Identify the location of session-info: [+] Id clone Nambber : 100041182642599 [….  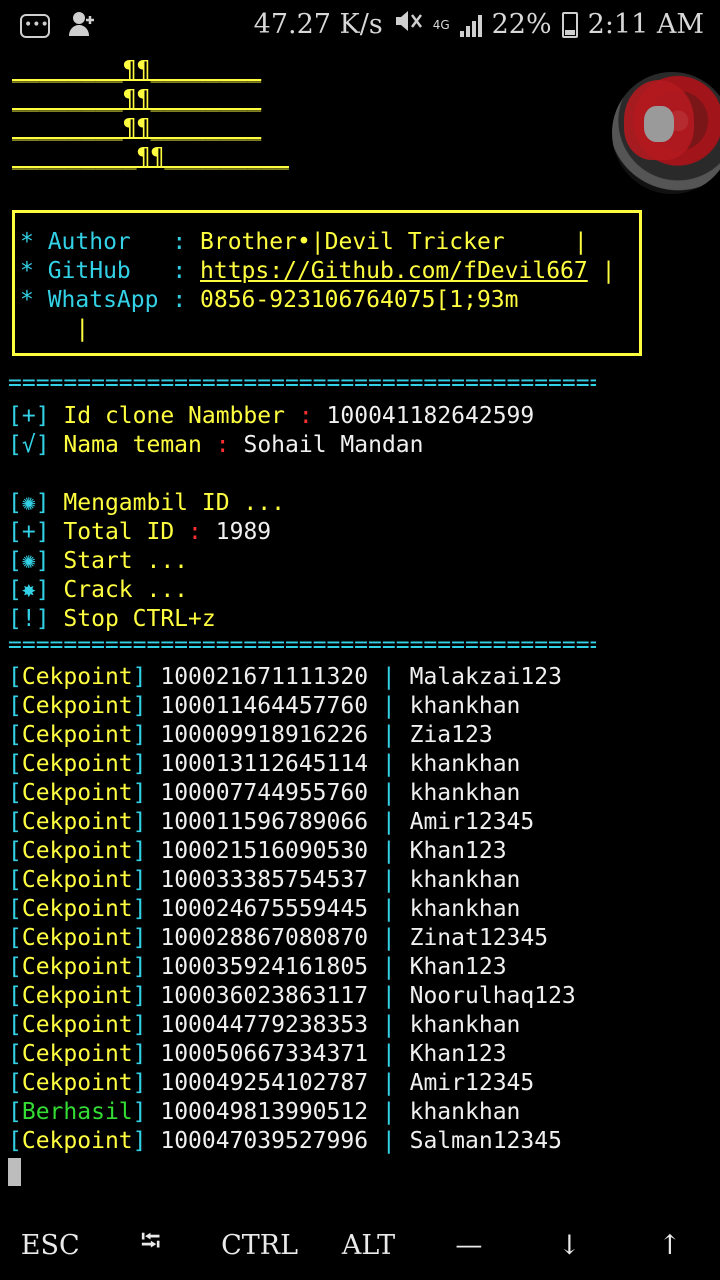
(271, 517).